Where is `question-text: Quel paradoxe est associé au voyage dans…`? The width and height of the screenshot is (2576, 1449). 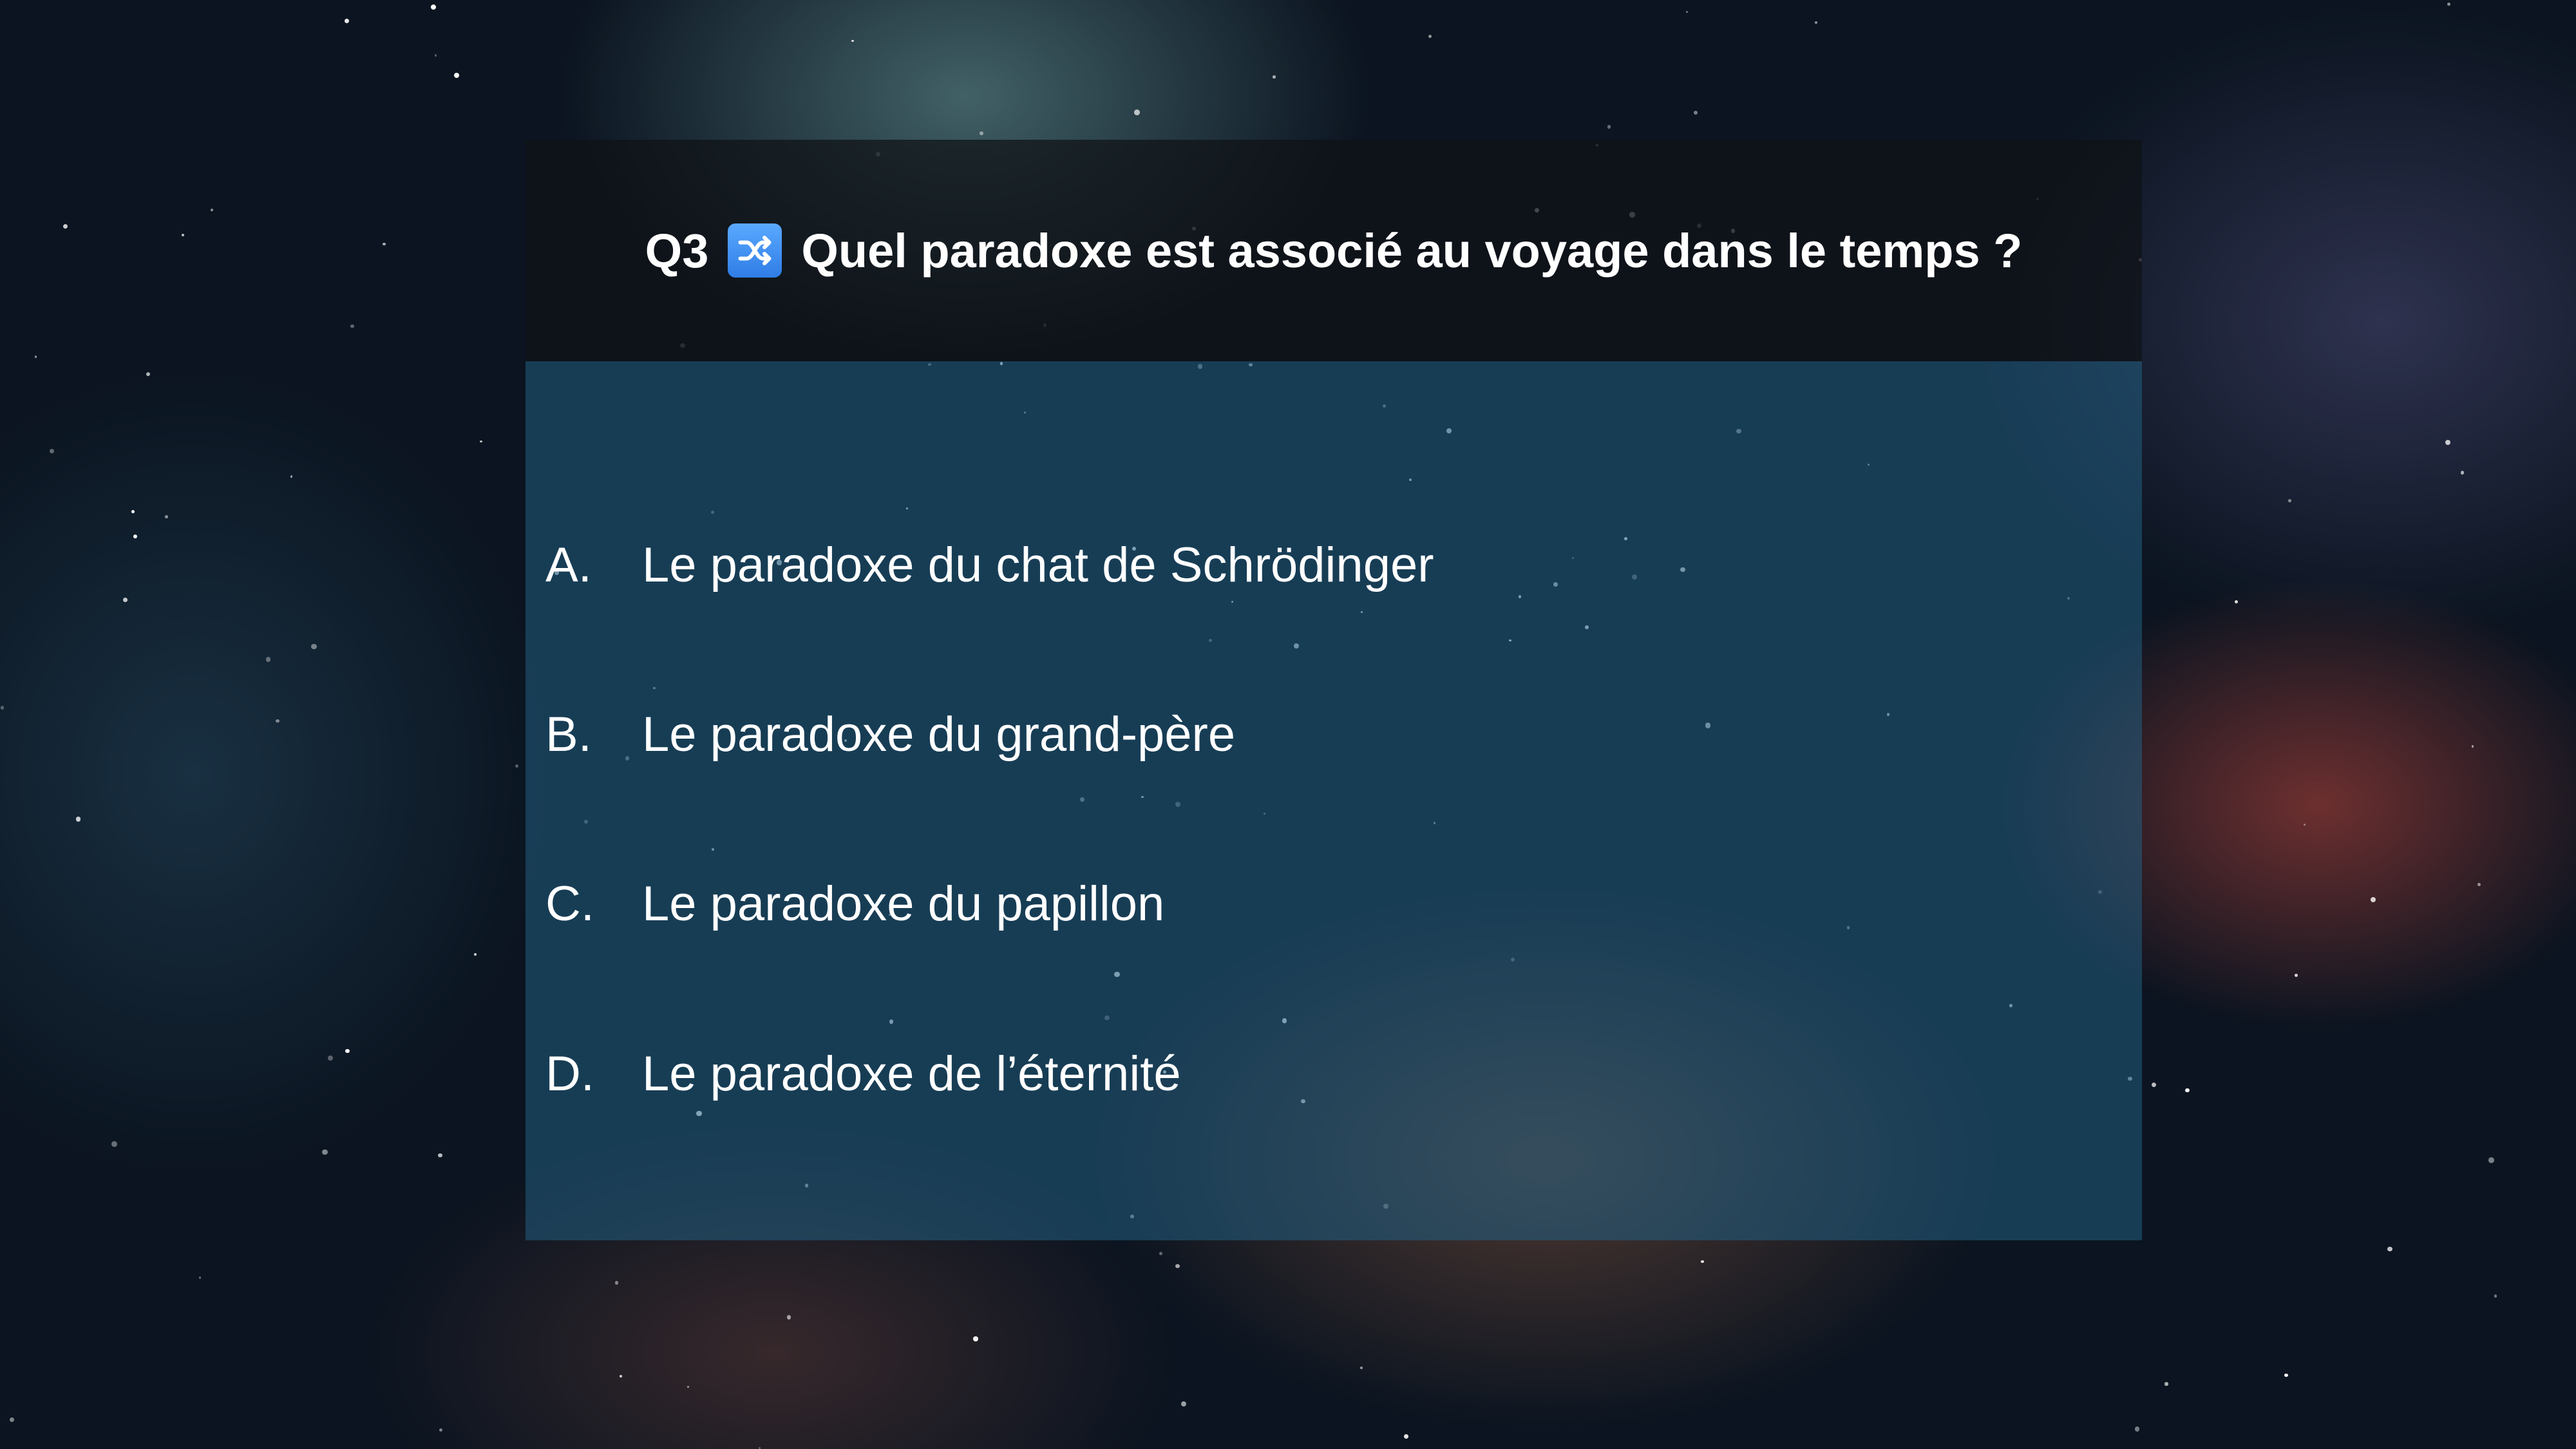 question-text: Quel paradoxe est associé au voyage dans… is located at coordinates (1412, 250).